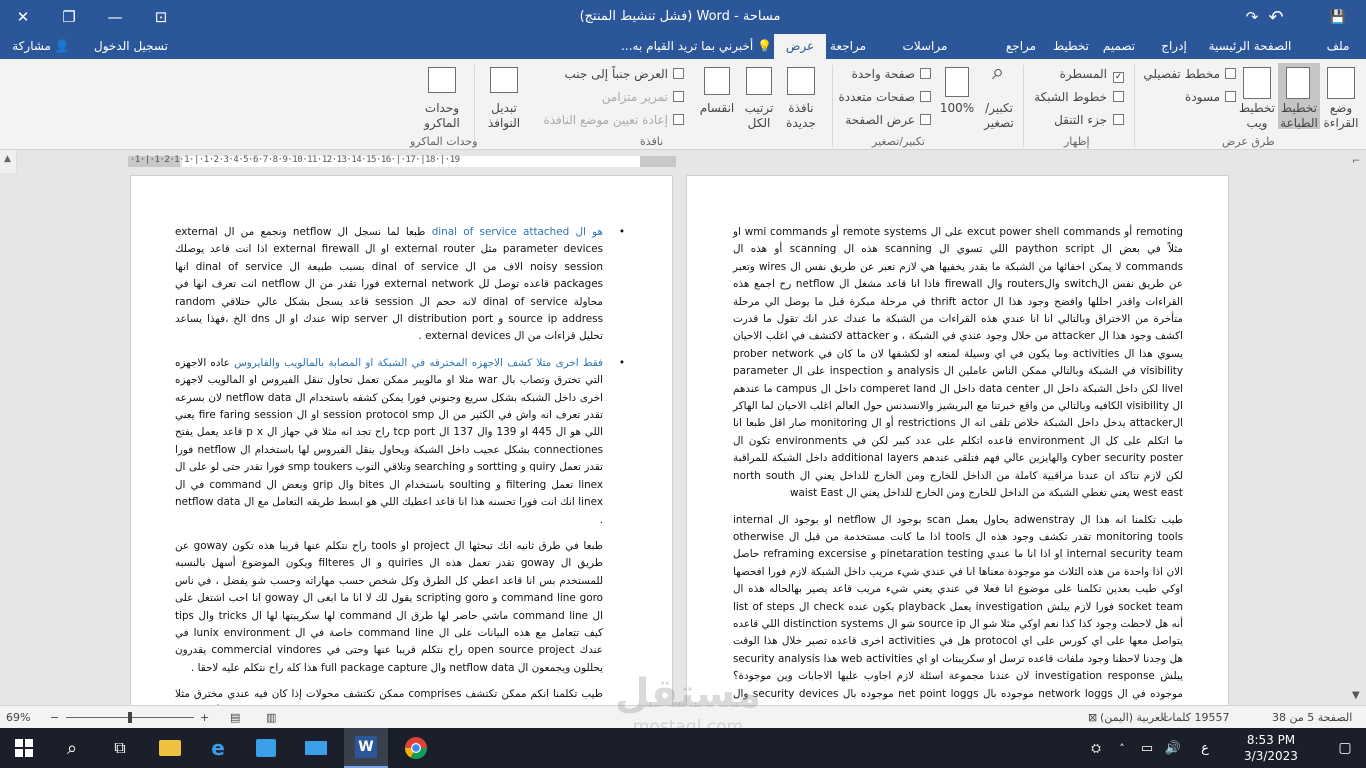 Image resolution: width=1366 pixels, height=768 pixels. I want to click on reset-window-button: إعادة تعيين موضع النافذة, so click(613, 120).